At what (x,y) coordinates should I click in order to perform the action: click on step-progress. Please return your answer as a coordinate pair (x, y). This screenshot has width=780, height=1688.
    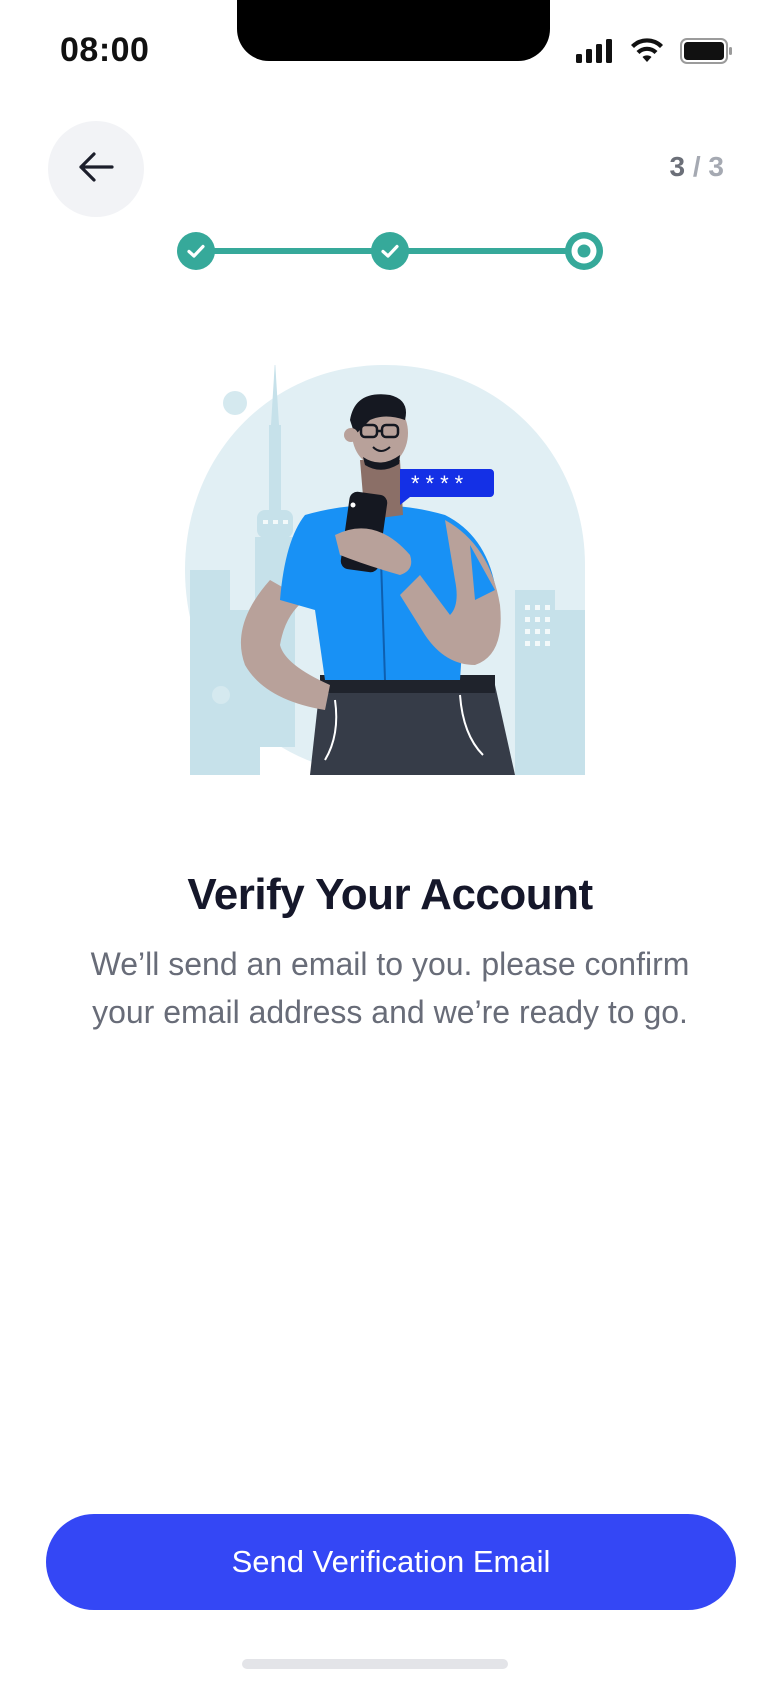
    Looking at the image, I should click on (390, 251).